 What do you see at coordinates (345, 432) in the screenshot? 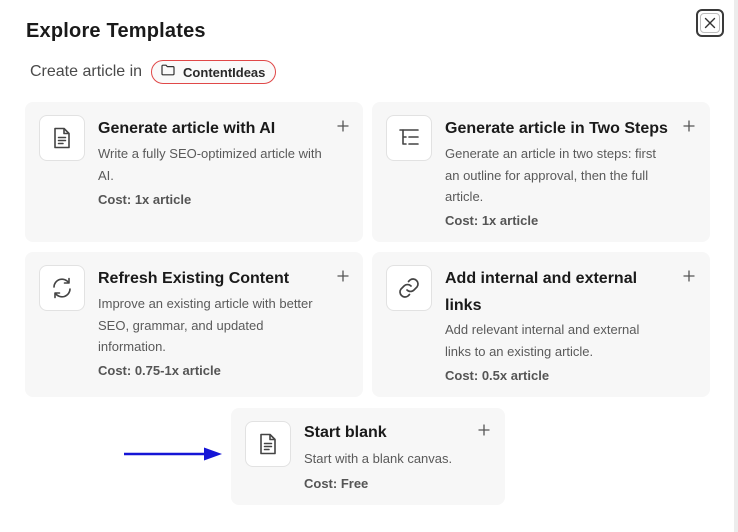
I see `card-title: Start blank` at bounding box center [345, 432].